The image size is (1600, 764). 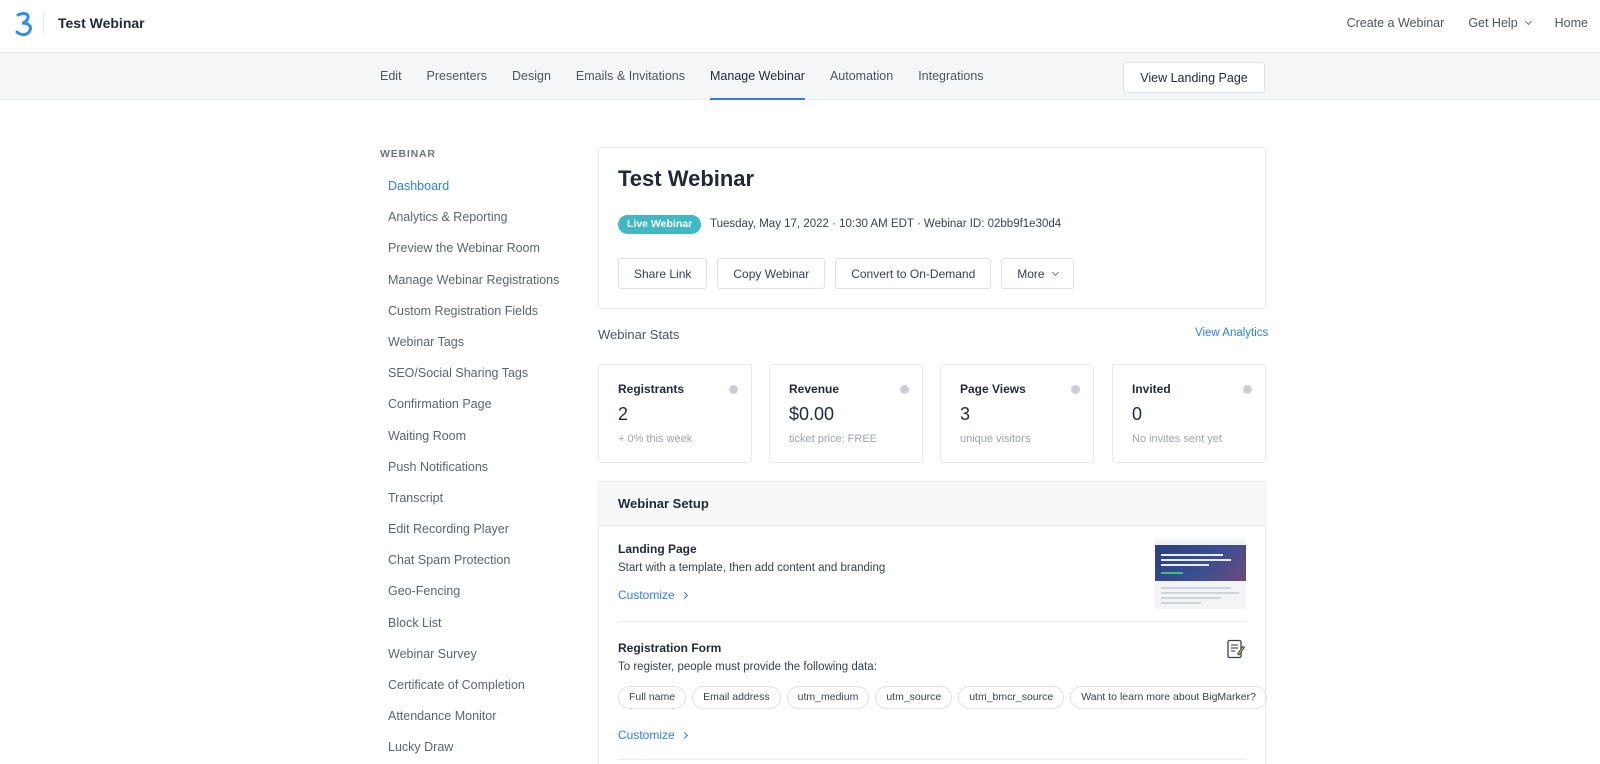 What do you see at coordinates (1011, 697) in the screenshot?
I see `field-chip: utm_bmcr_source` at bounding box center [1011, 697].